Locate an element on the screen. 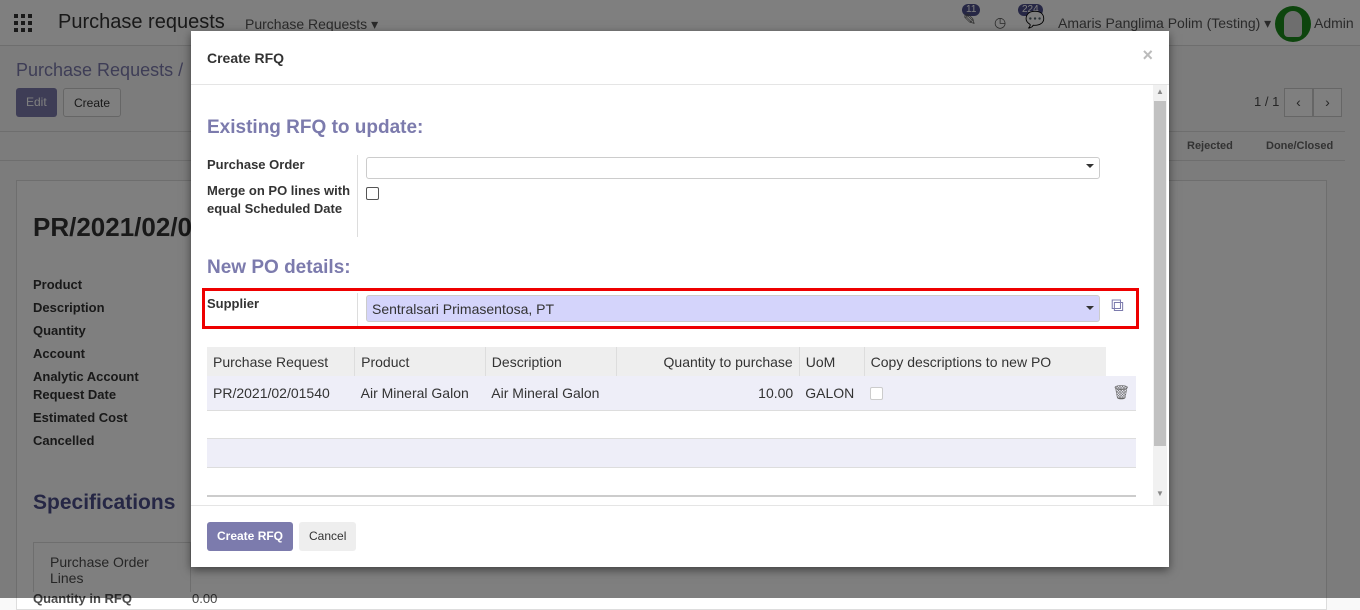 Image resolution: width=1360 pixels, height=610 pixels. existing-rfq-heading: Existing RFQ to update: is located at coordinates (315, 127).